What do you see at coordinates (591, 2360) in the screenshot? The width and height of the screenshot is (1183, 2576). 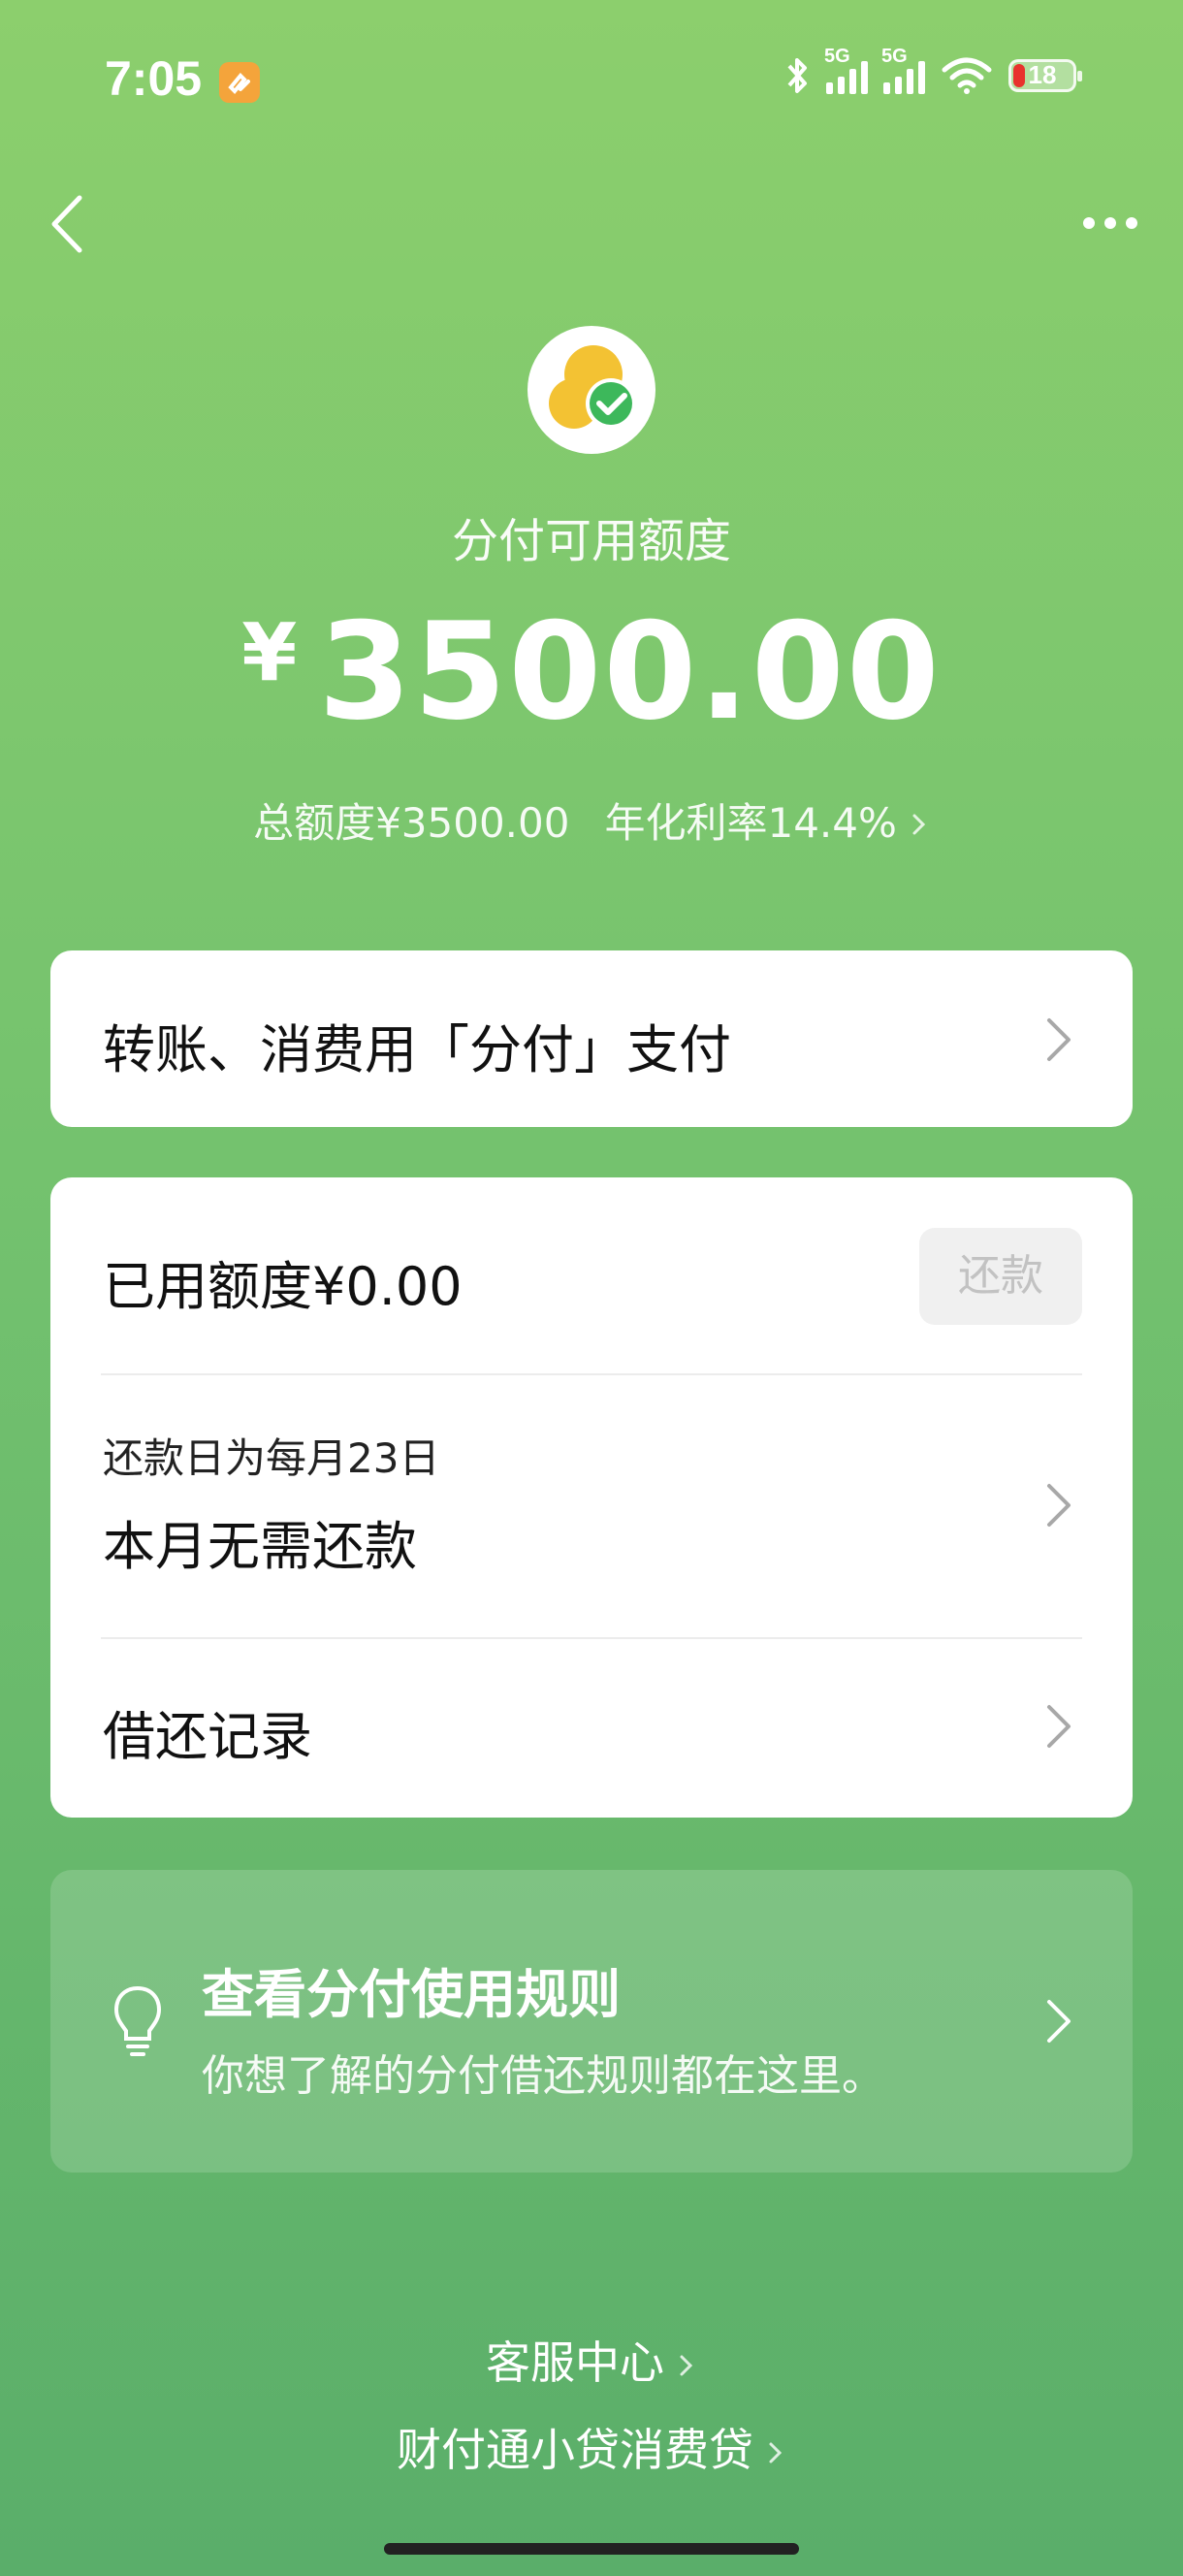 I see `customer-service-link: 客服中心` at bounding box center [591, 2360].